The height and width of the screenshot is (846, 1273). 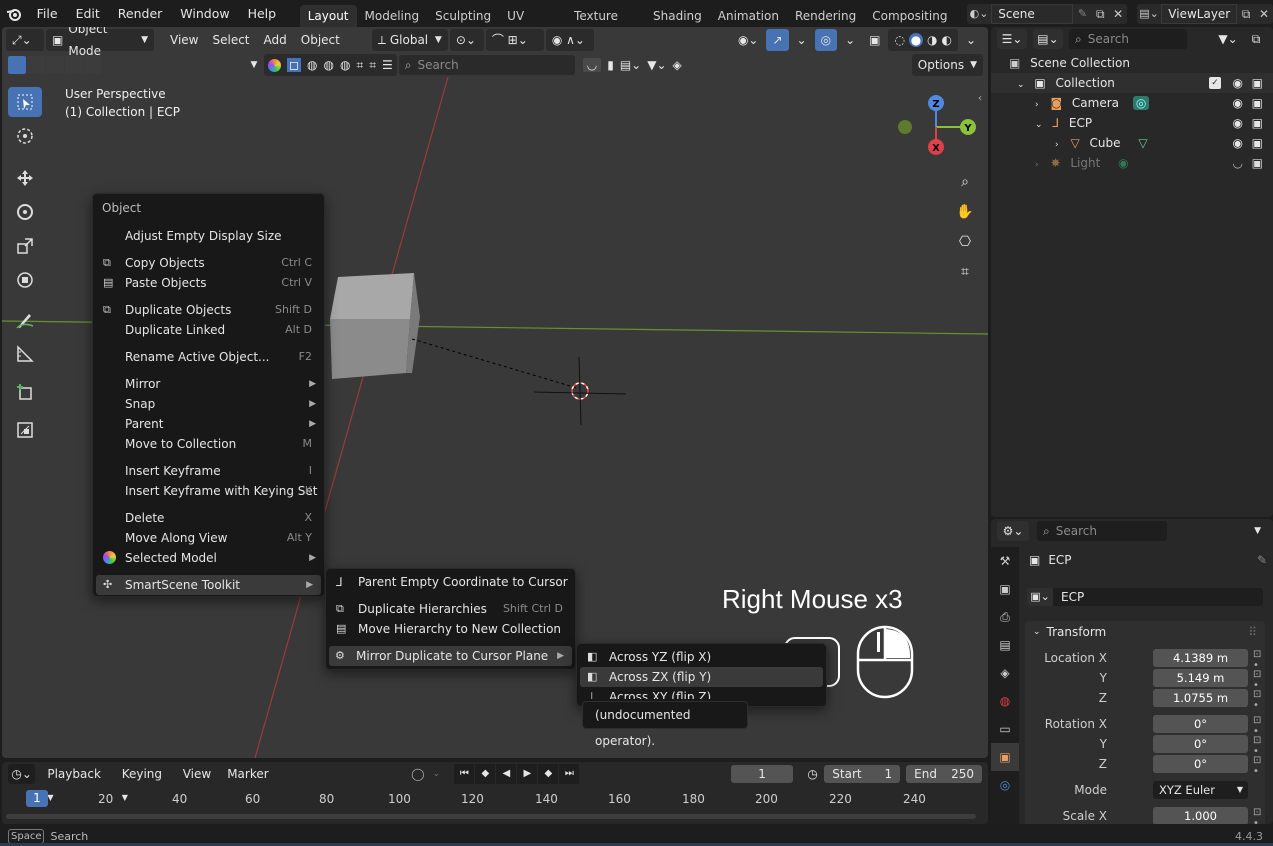 I want to click on viewlayer-name-field: ViewLayer, so click(x=1199, y=13).